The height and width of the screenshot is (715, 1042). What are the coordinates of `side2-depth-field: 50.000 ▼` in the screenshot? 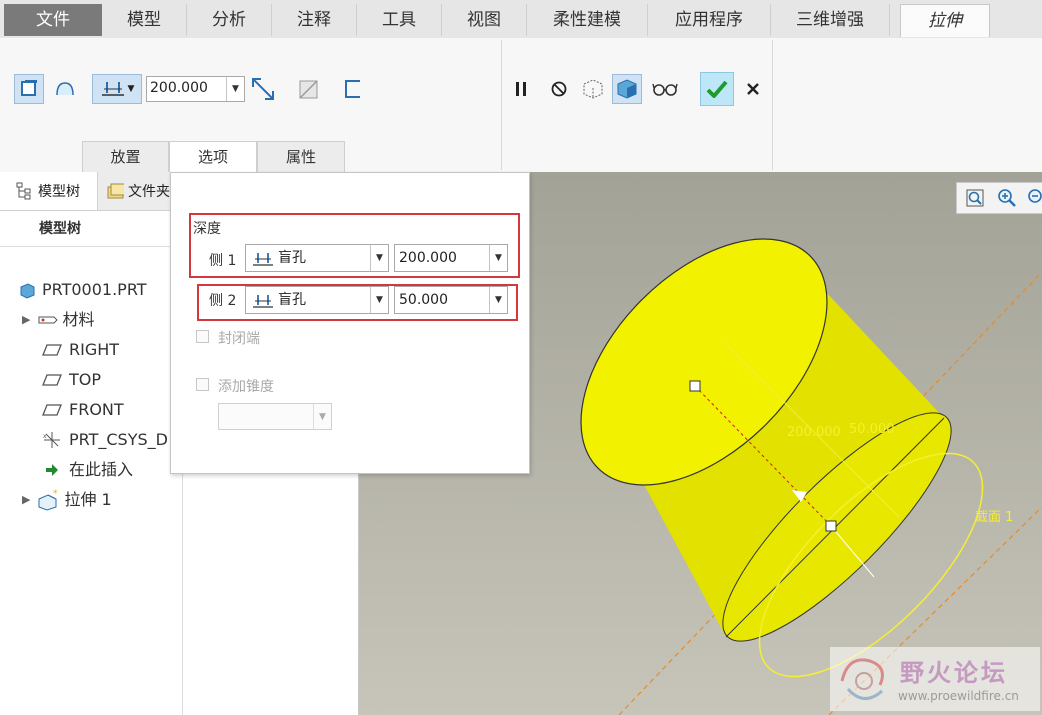 It's located at (451, 300).